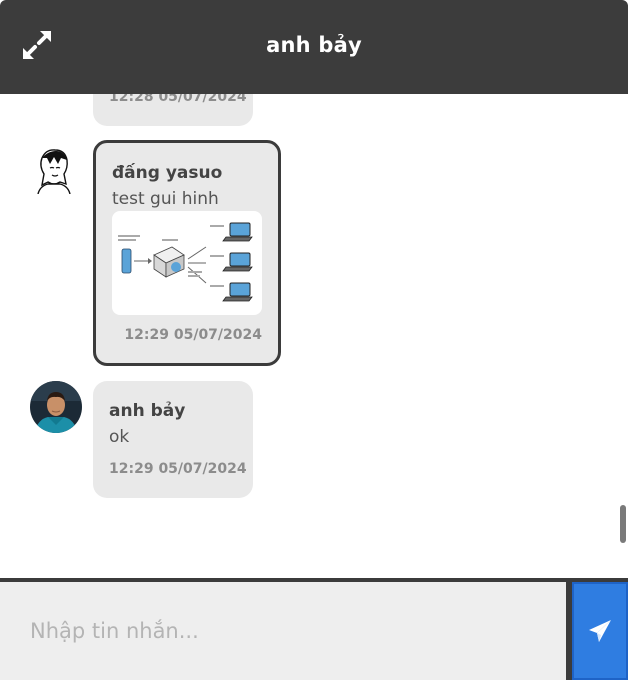 The image size is (628, 680). I want to click on message-bubble: 12:28 05/07/2024, so click(173, 110).